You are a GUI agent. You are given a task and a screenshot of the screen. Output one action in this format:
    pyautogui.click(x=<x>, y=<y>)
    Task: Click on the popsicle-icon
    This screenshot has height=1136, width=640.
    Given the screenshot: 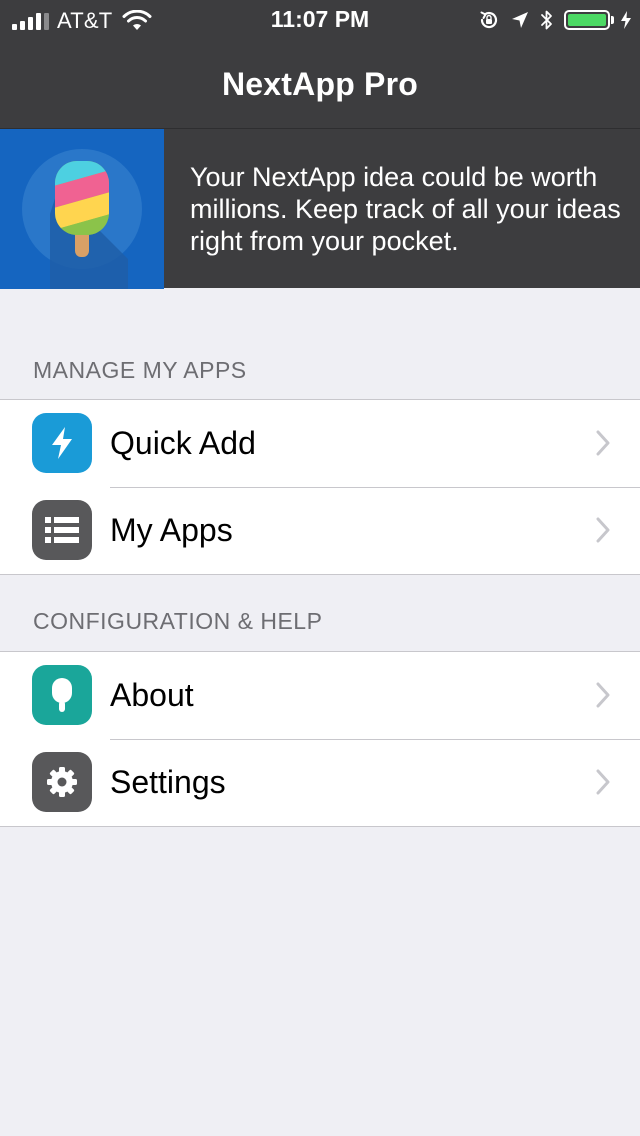 What is the action you would take?
    pyautogui.click(x=62, y=695)
    